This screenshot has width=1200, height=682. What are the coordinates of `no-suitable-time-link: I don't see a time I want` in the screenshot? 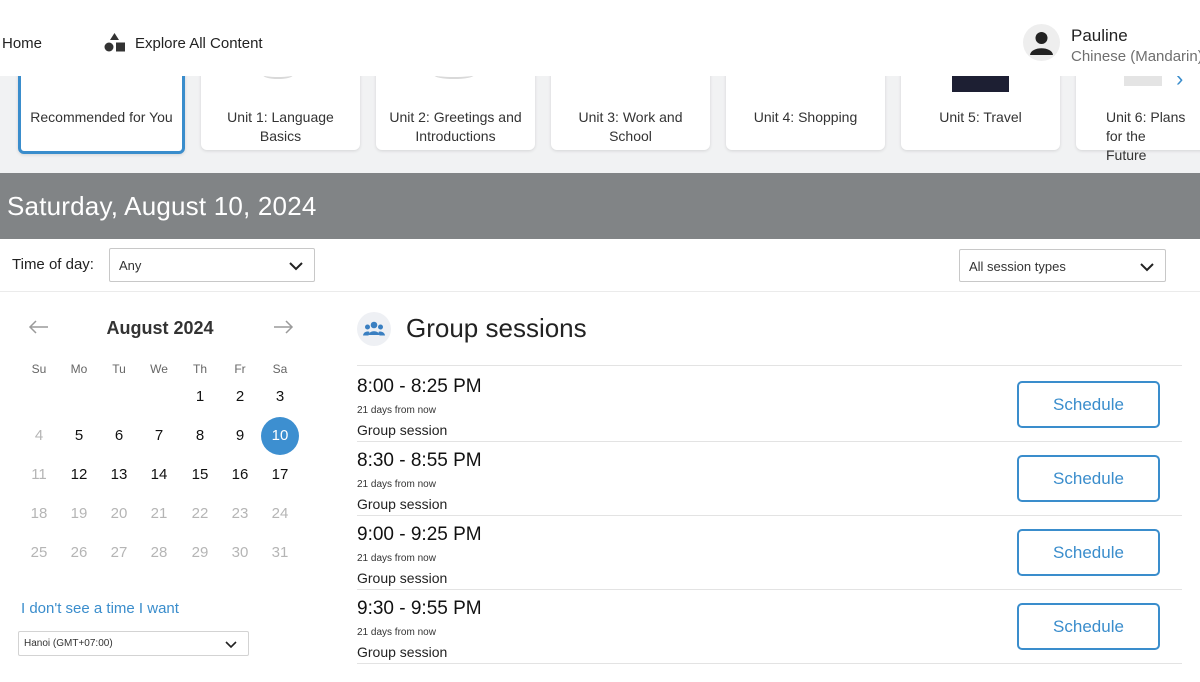 It's located at (100, 608).